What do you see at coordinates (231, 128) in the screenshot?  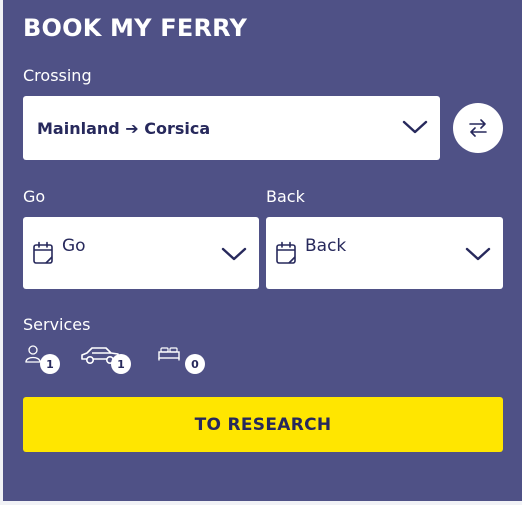 I see `crossing-select: Mainland ➔ Corsica` at bounding box center [231, 128].